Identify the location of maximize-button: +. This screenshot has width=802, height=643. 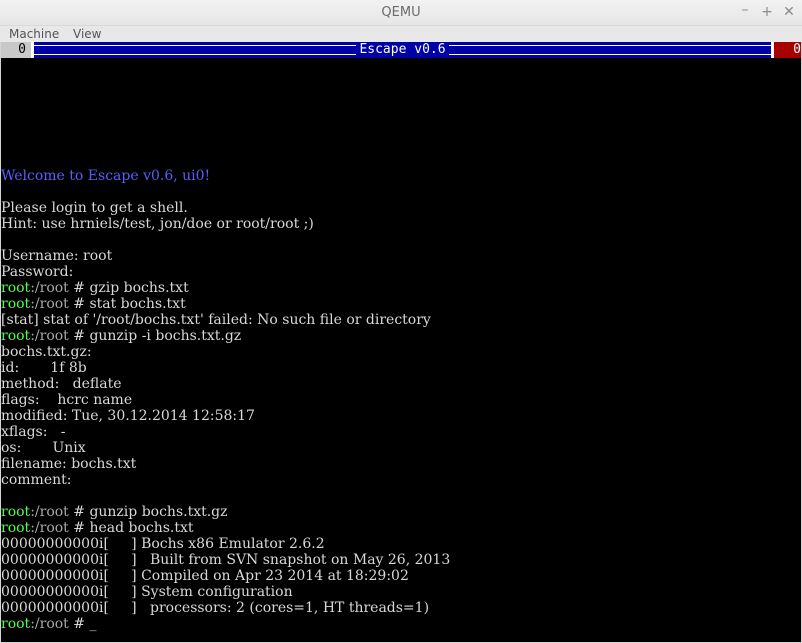
(767, 12).